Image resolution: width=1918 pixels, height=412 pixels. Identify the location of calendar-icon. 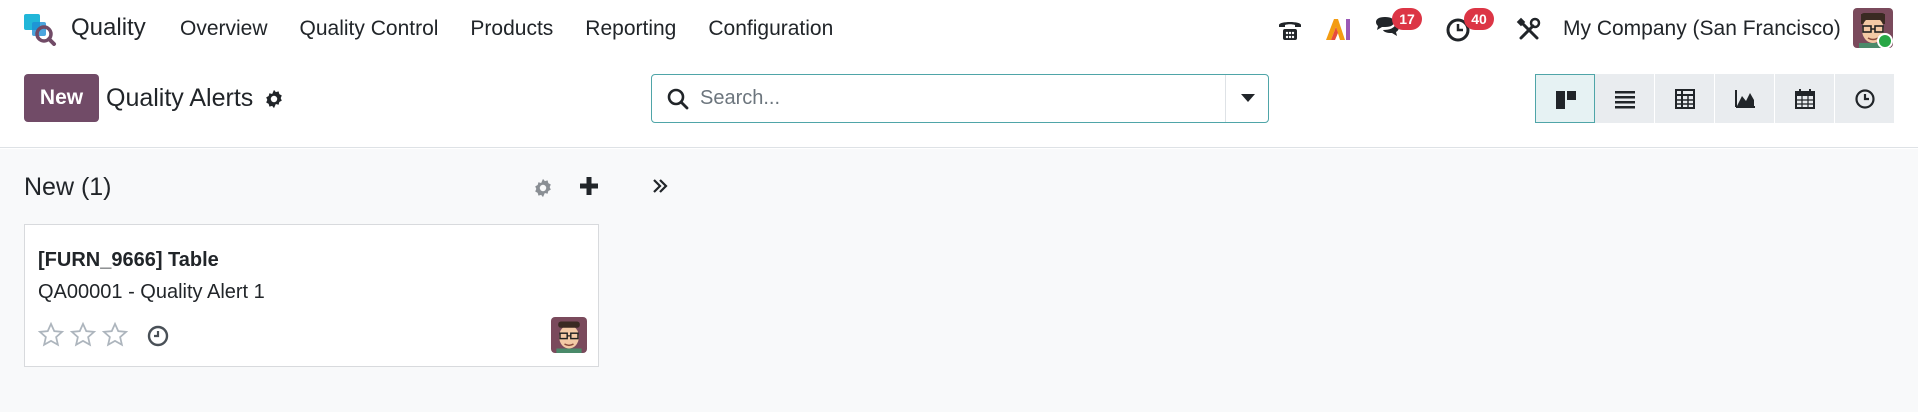
(1805, 99).